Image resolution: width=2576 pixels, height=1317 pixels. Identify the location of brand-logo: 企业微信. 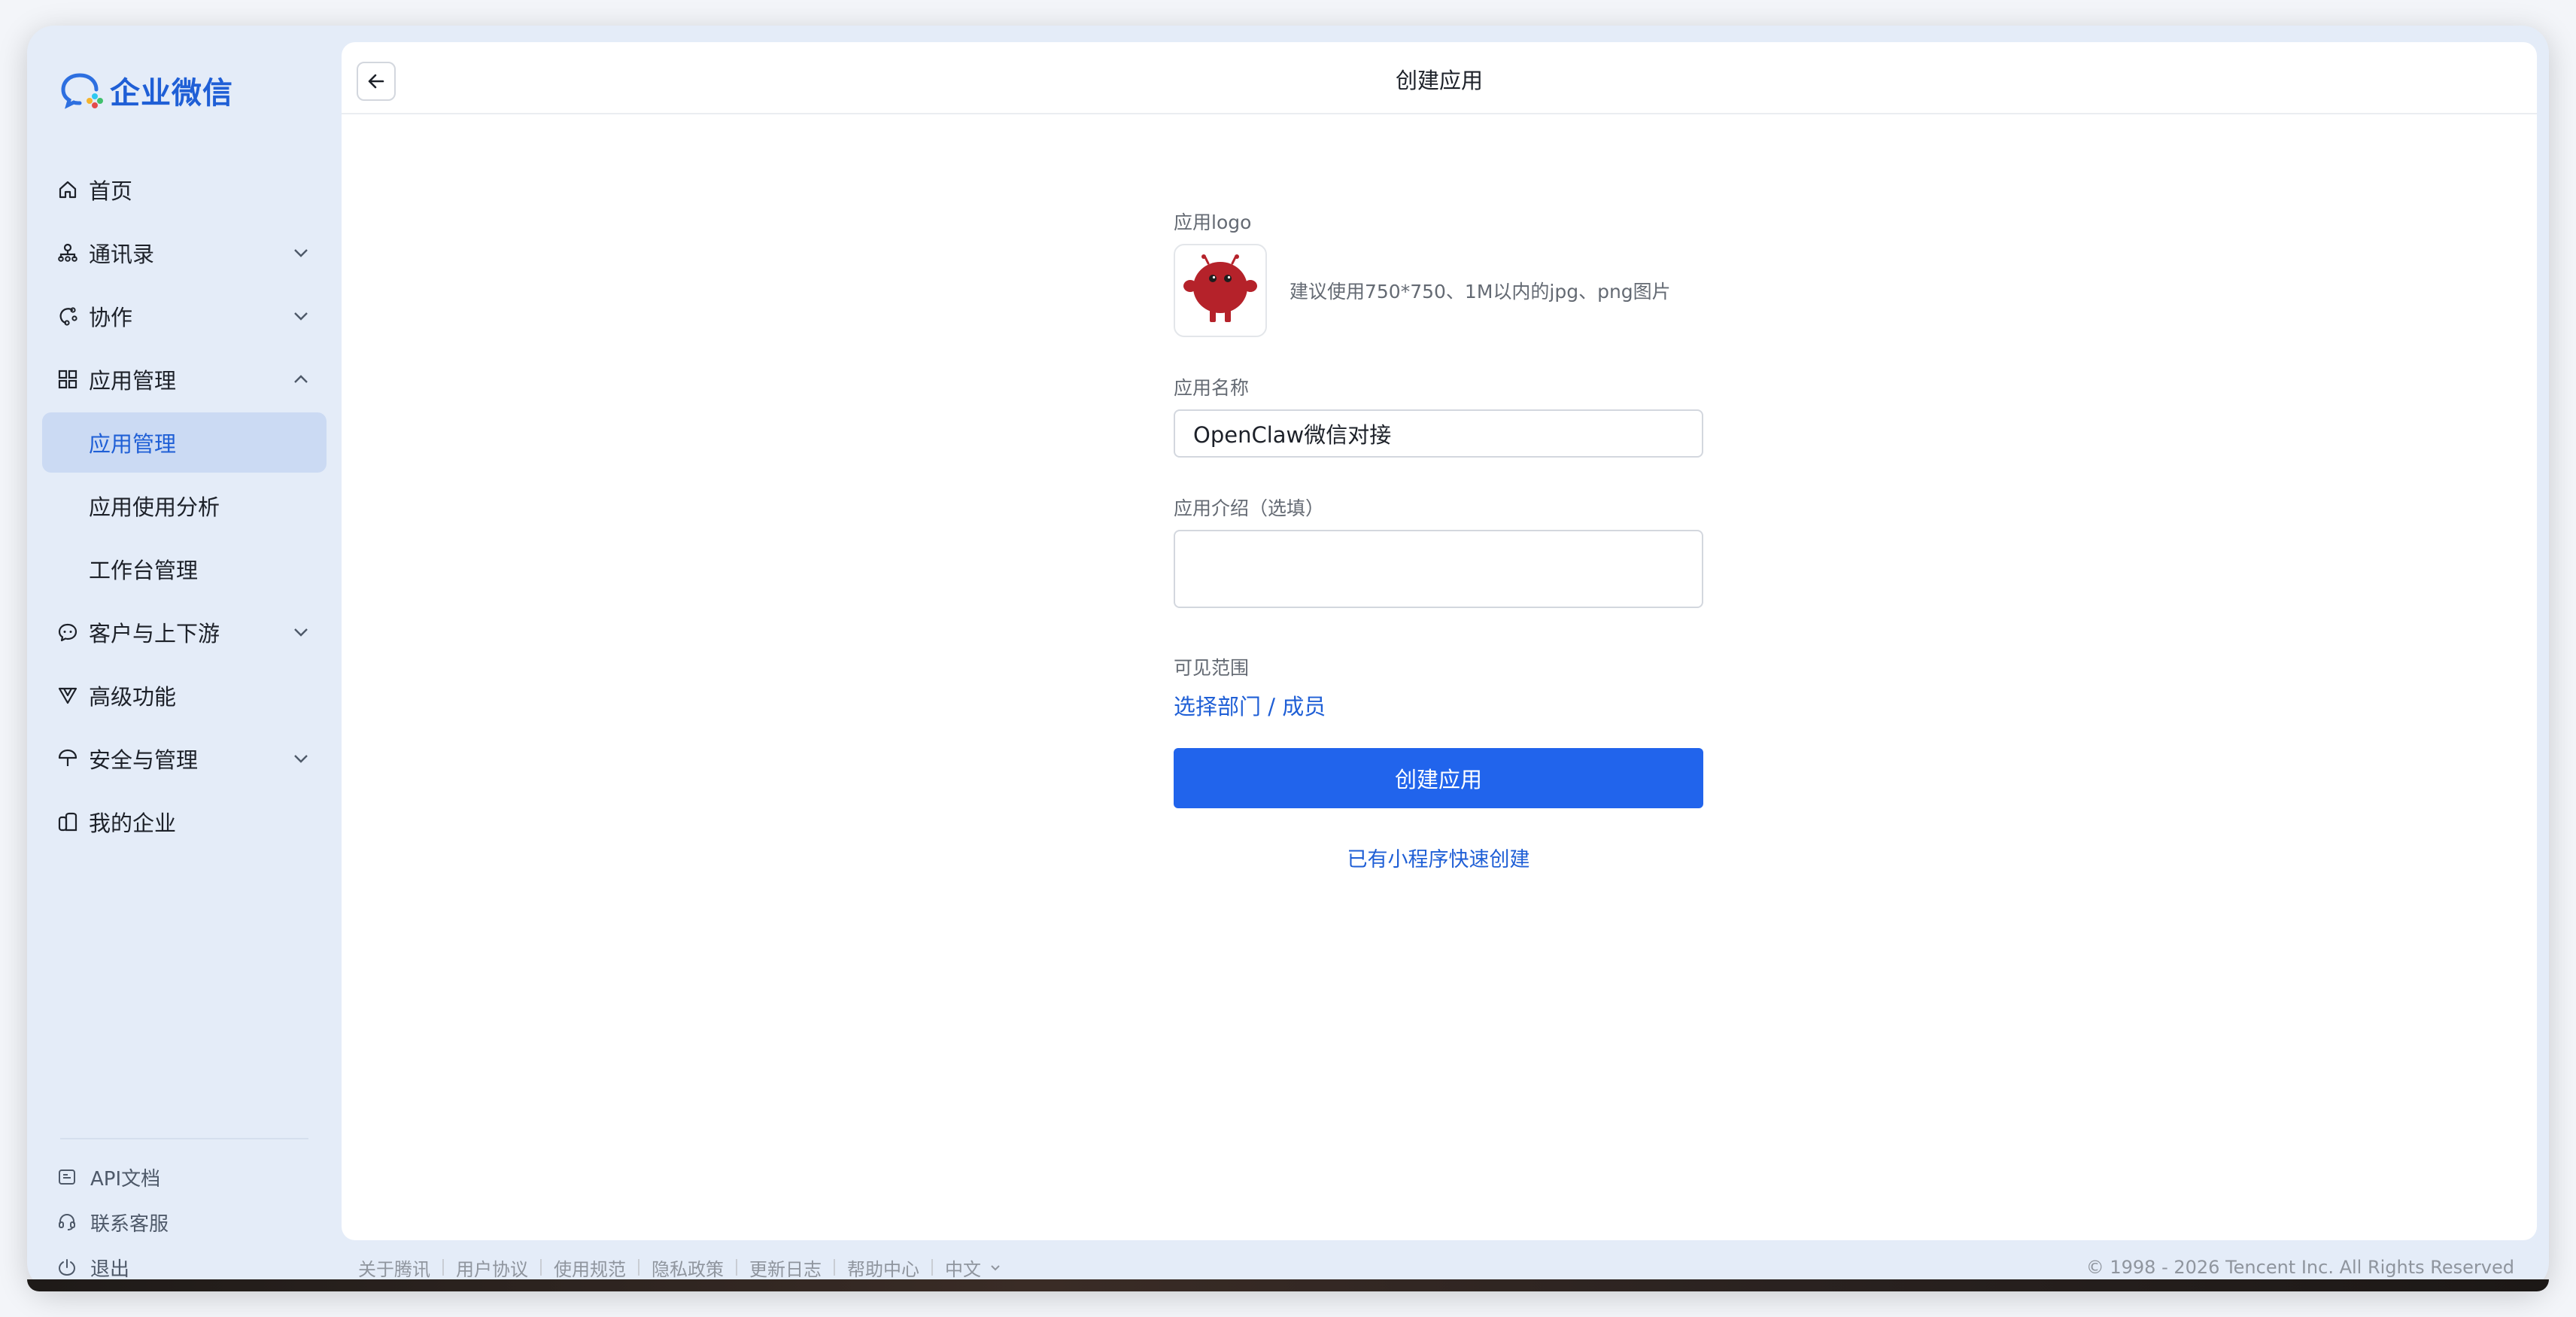
(146, 90).